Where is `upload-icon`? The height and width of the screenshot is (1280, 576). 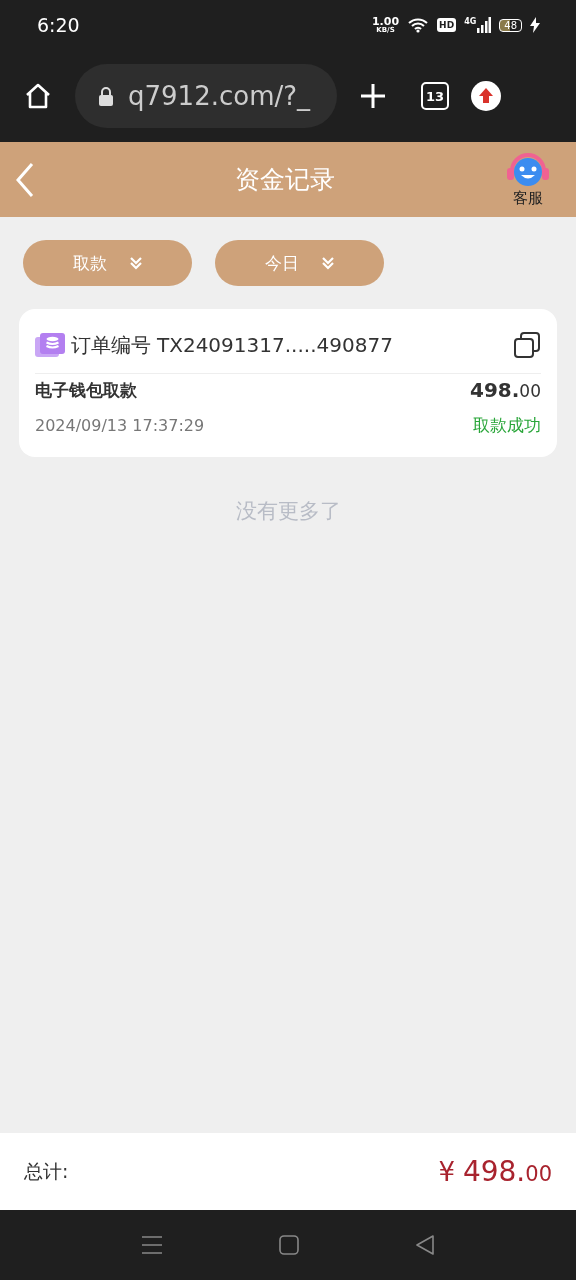
upload-icon is located at coordinates (486, 96).